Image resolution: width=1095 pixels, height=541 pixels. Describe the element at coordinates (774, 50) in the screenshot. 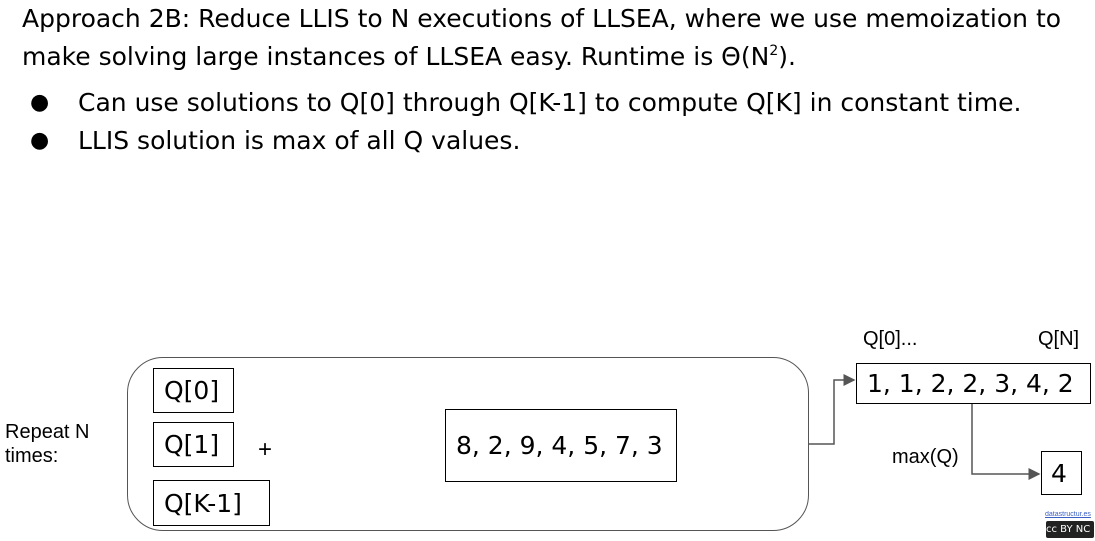

I see `title-exponent: 2` at that location.